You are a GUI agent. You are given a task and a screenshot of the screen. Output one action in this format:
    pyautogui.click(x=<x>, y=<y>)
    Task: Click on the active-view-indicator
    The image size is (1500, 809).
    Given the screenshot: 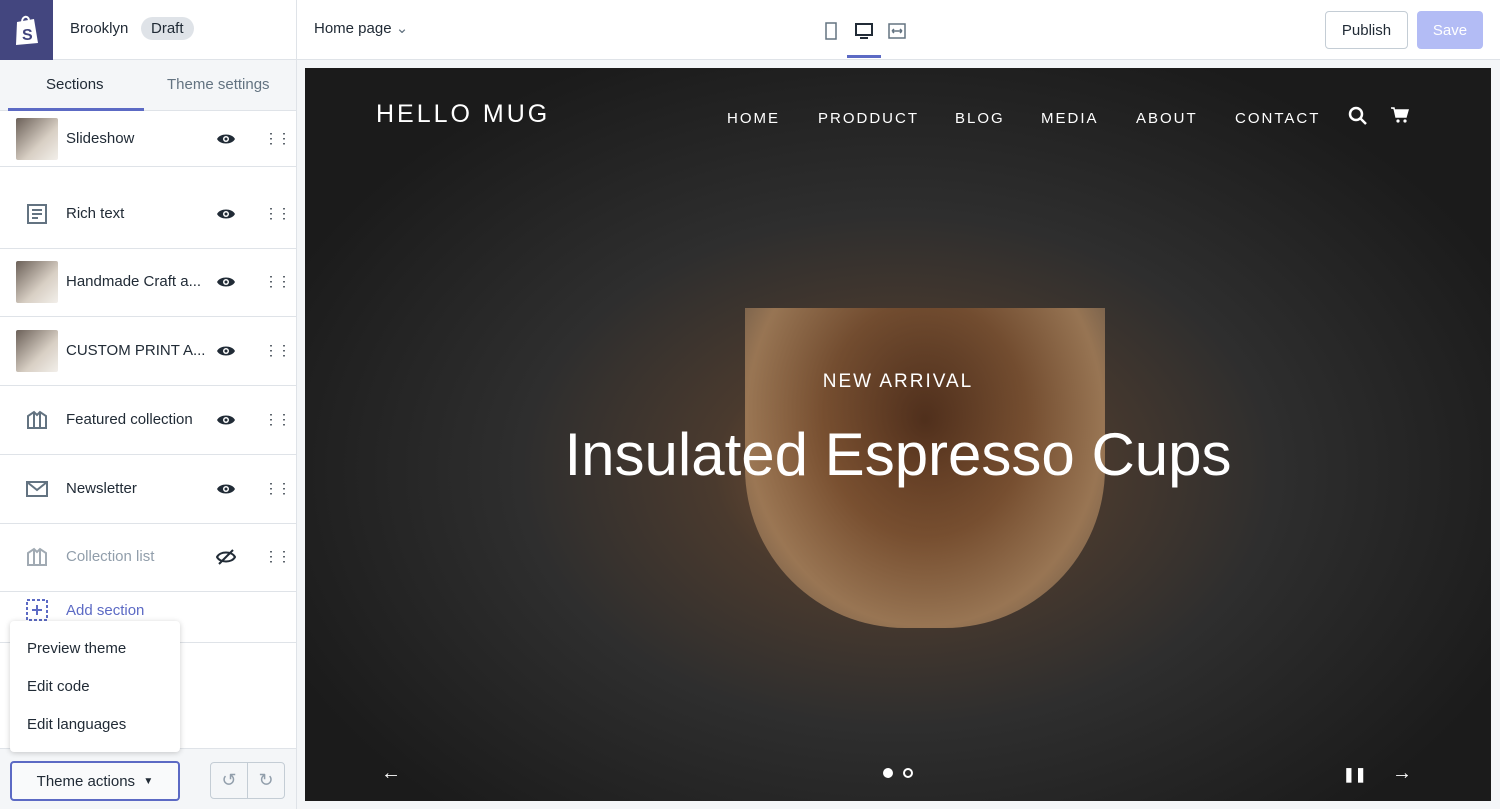 What is the action you would take?
    pyautogui.click(x=864, y=56)
    